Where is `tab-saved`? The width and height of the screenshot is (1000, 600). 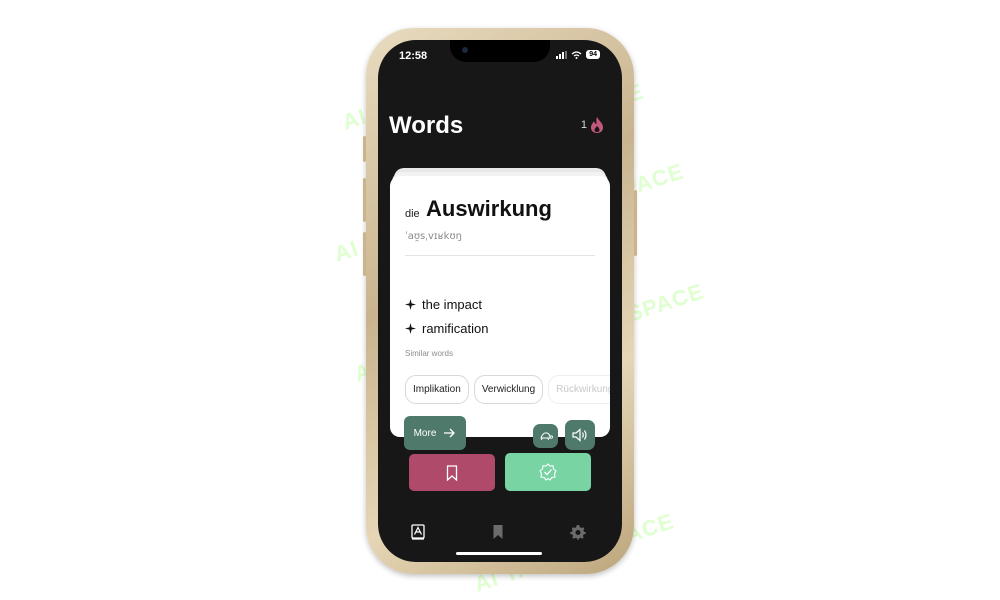 tab-saved is located at coordinates (498, 532).